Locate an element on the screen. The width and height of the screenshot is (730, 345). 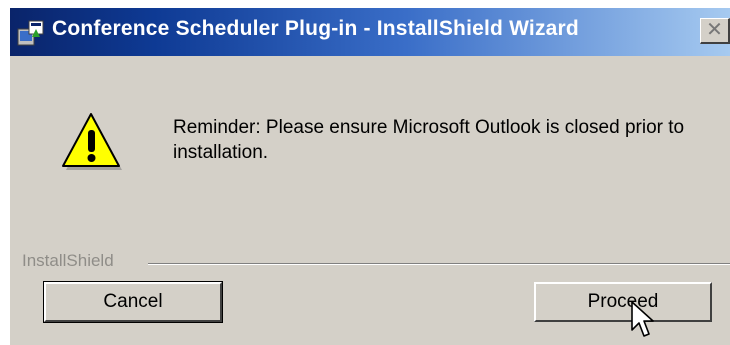
cancel-button-label: Cancel is located at coordinates (133, 301).